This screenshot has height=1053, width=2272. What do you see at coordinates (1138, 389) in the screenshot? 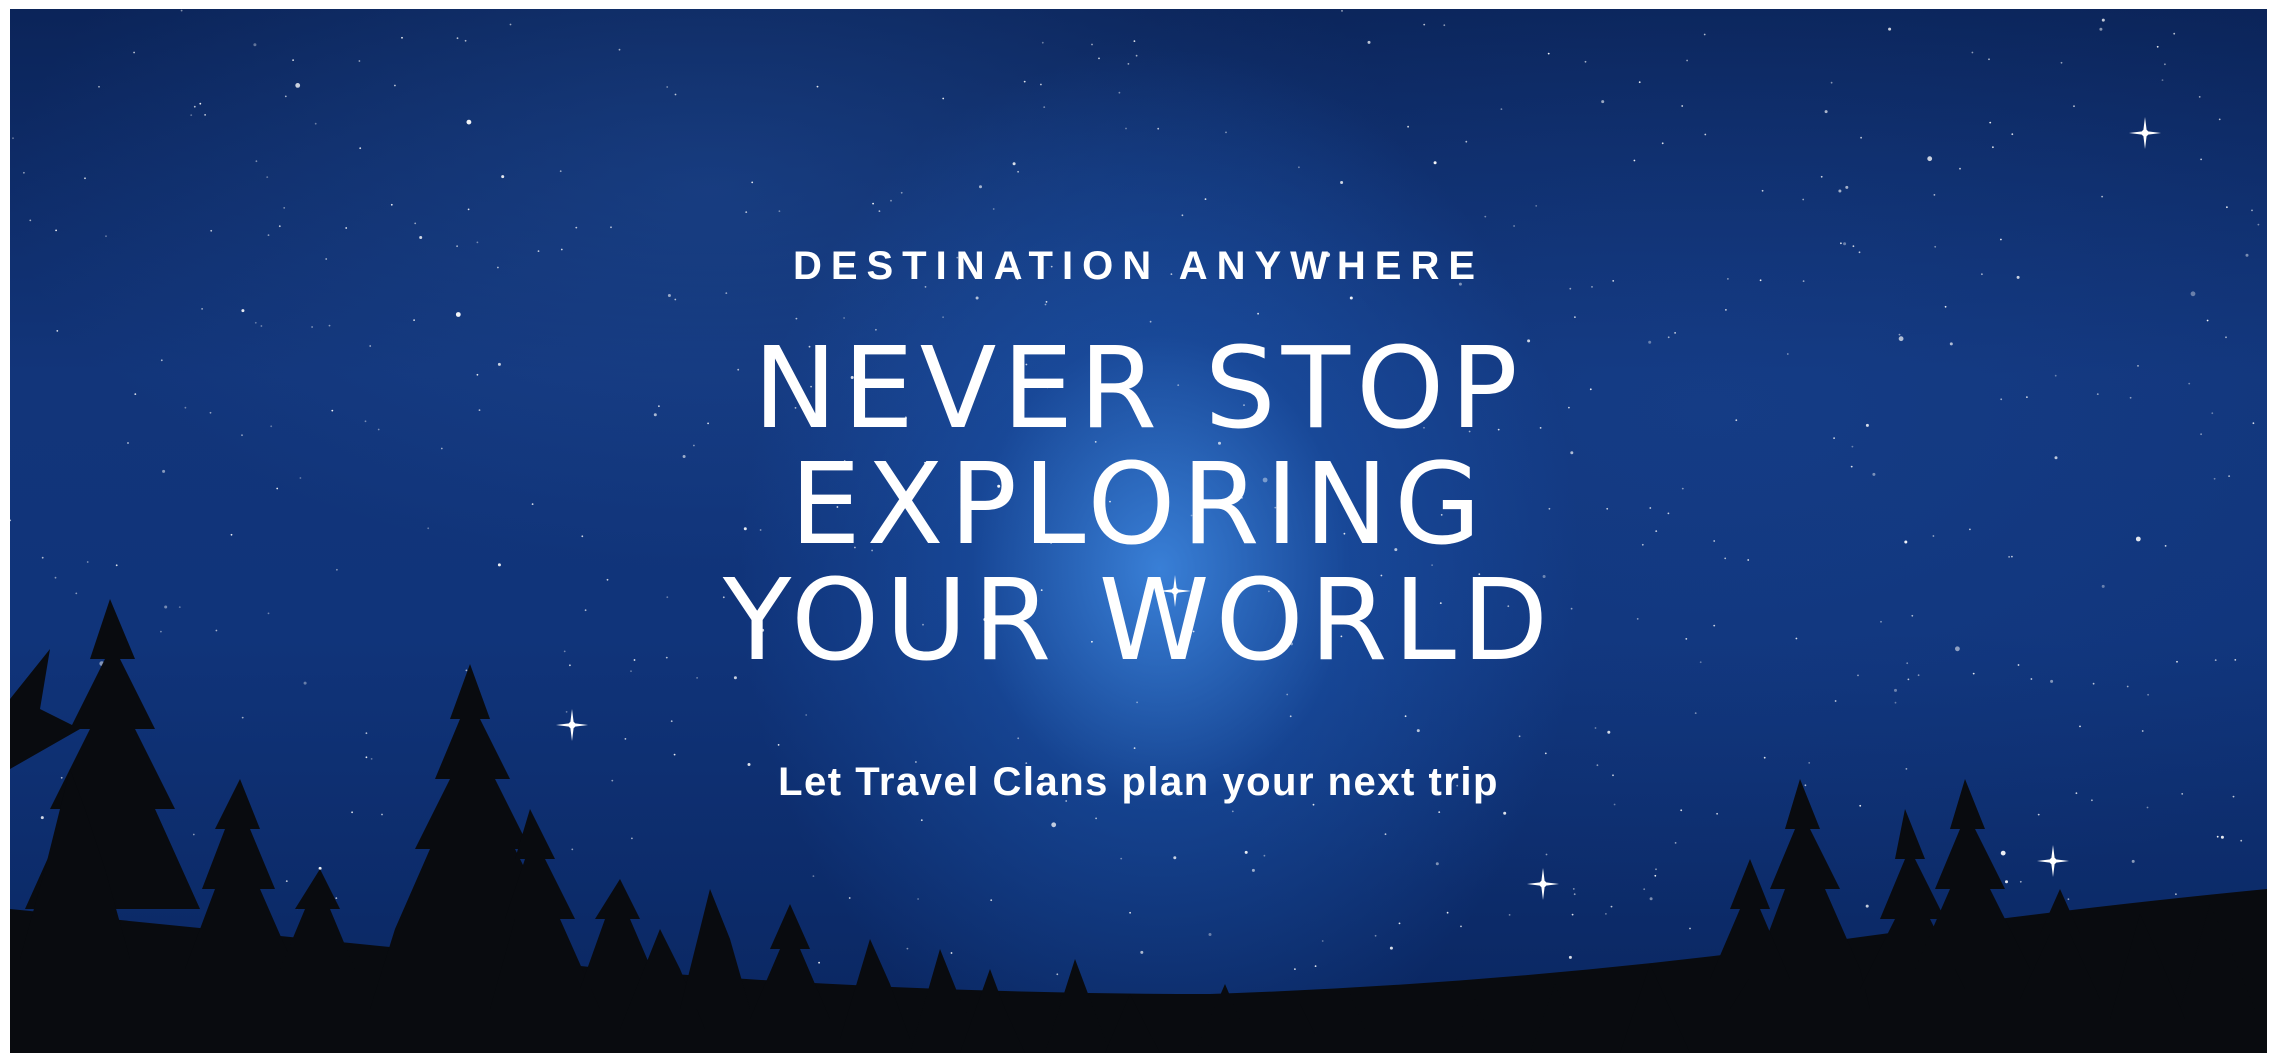
I see `headline-line-1: NEVER STOP` at bounding box center [1138, 389].